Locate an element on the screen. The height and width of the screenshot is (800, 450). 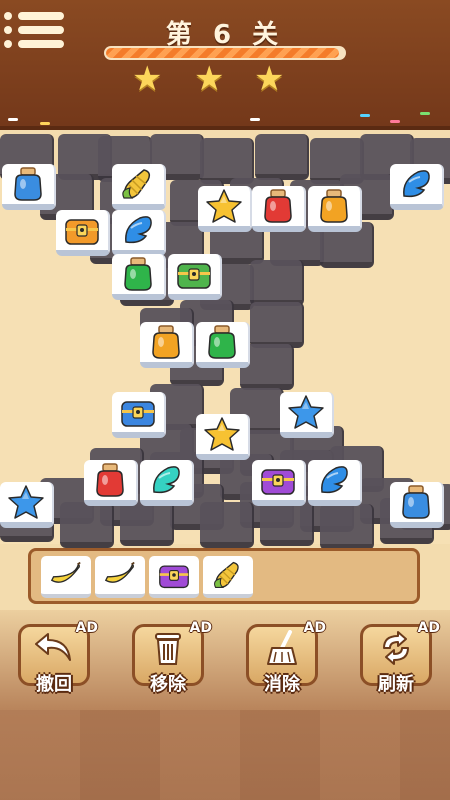
board-tile-chest-green is located at coordinates (195, 277).